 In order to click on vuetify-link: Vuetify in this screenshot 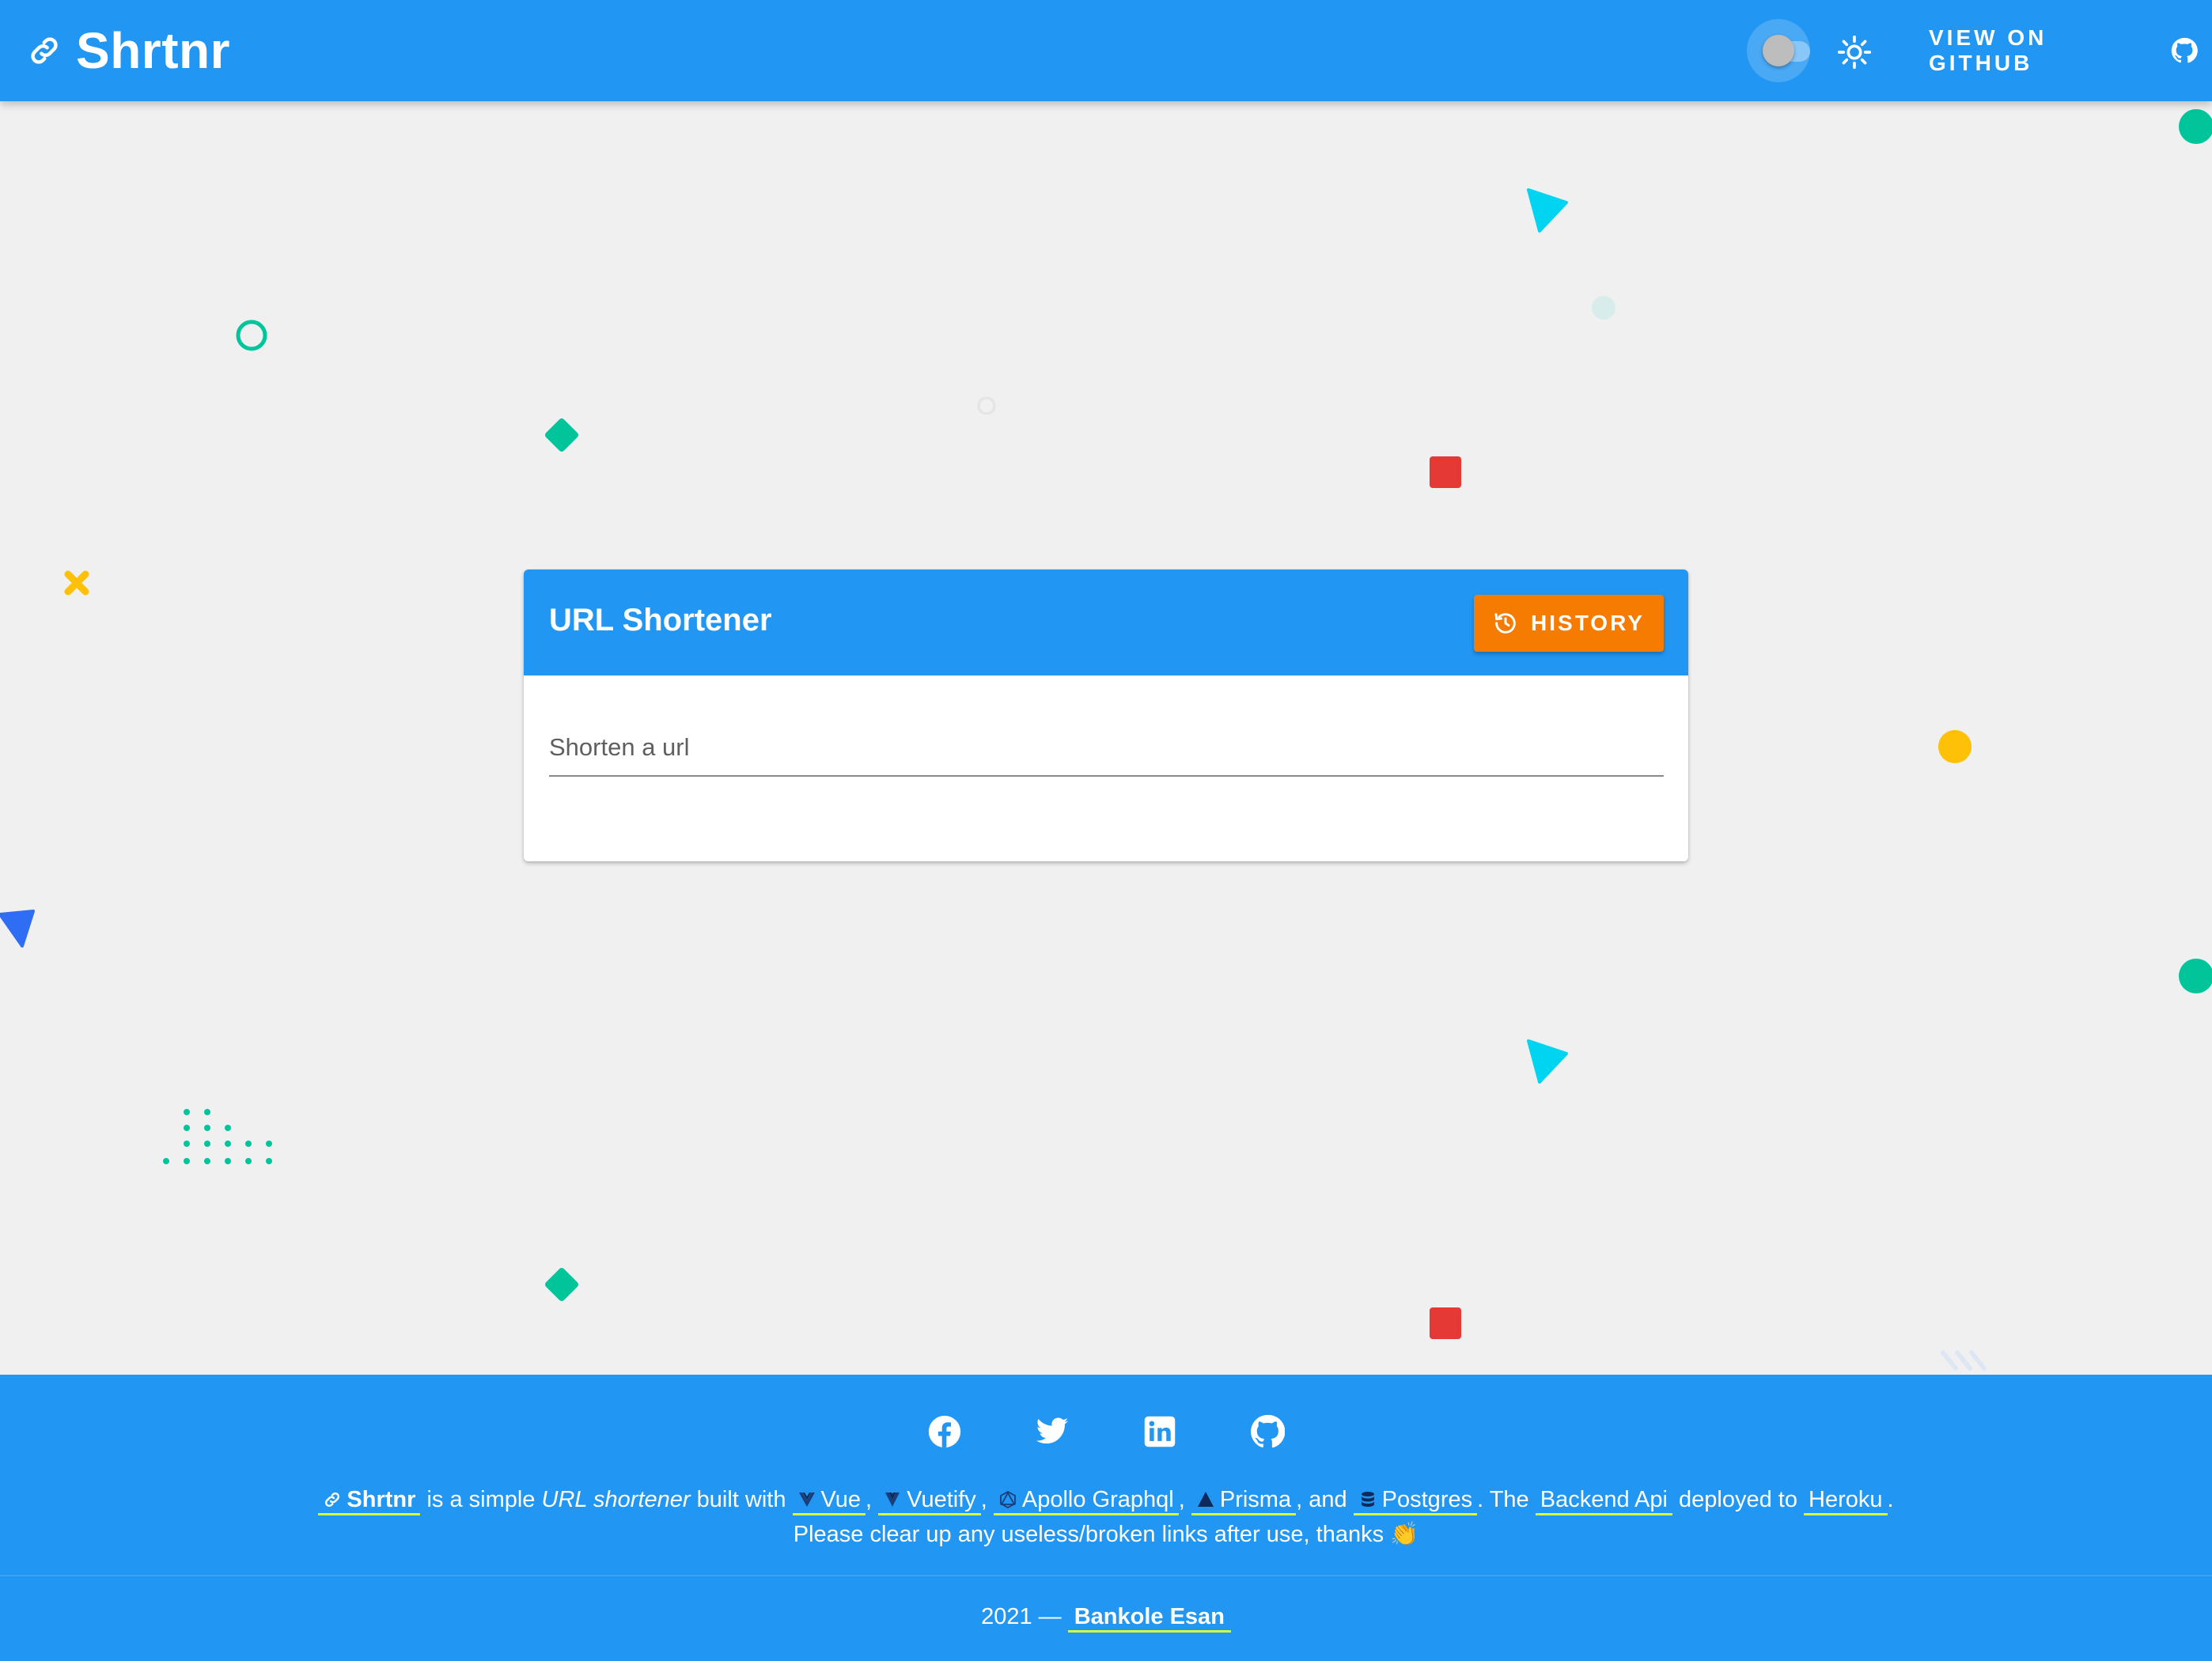, I will do `click(929, 1501)`.